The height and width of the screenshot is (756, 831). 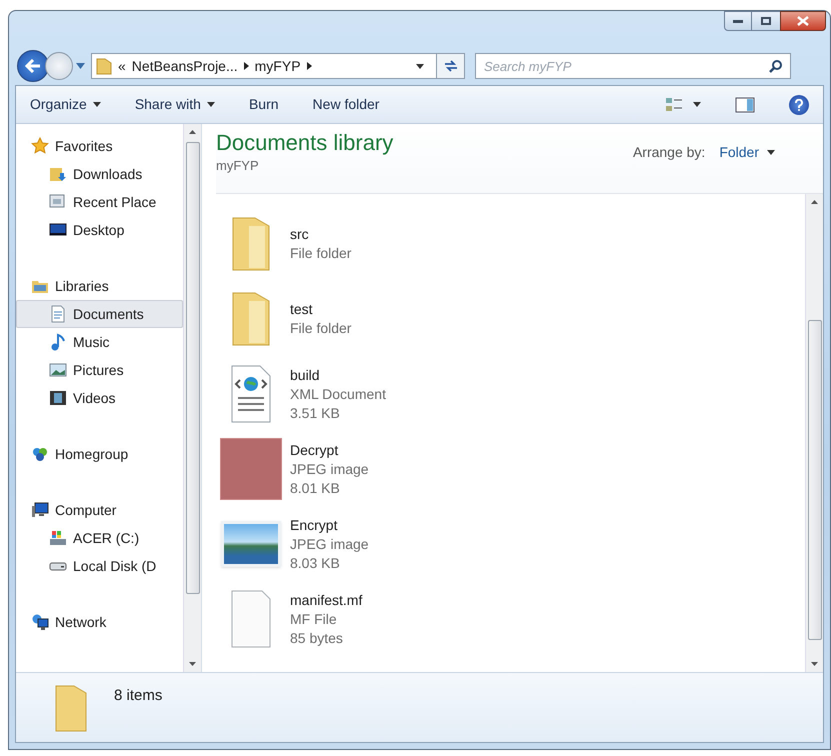 What do you see at coordinates (99, 538) in the screenshot?
I see `nav-item: ACER (C:)` at bounding box center [99, 538].